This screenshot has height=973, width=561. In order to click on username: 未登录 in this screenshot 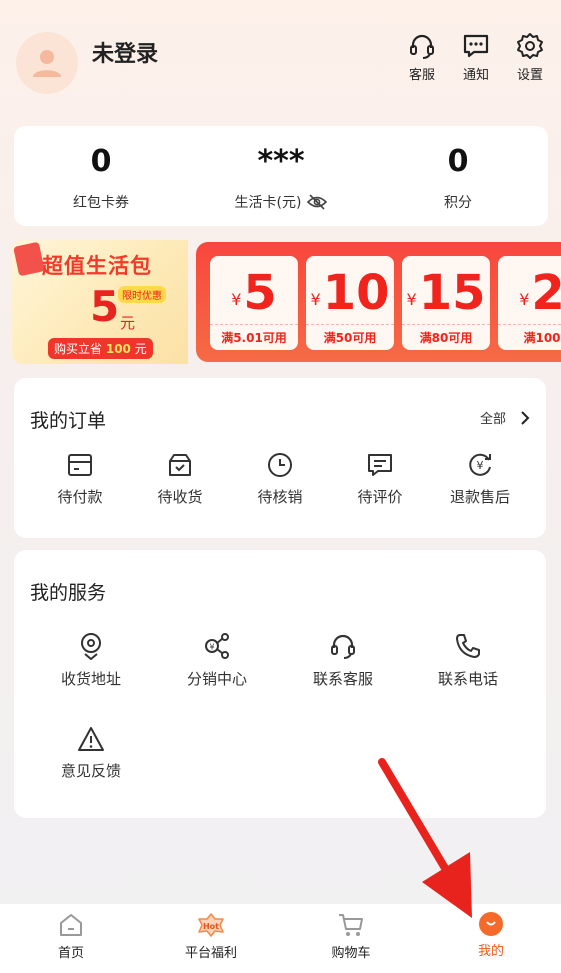, I will do `click(125, 52)`.